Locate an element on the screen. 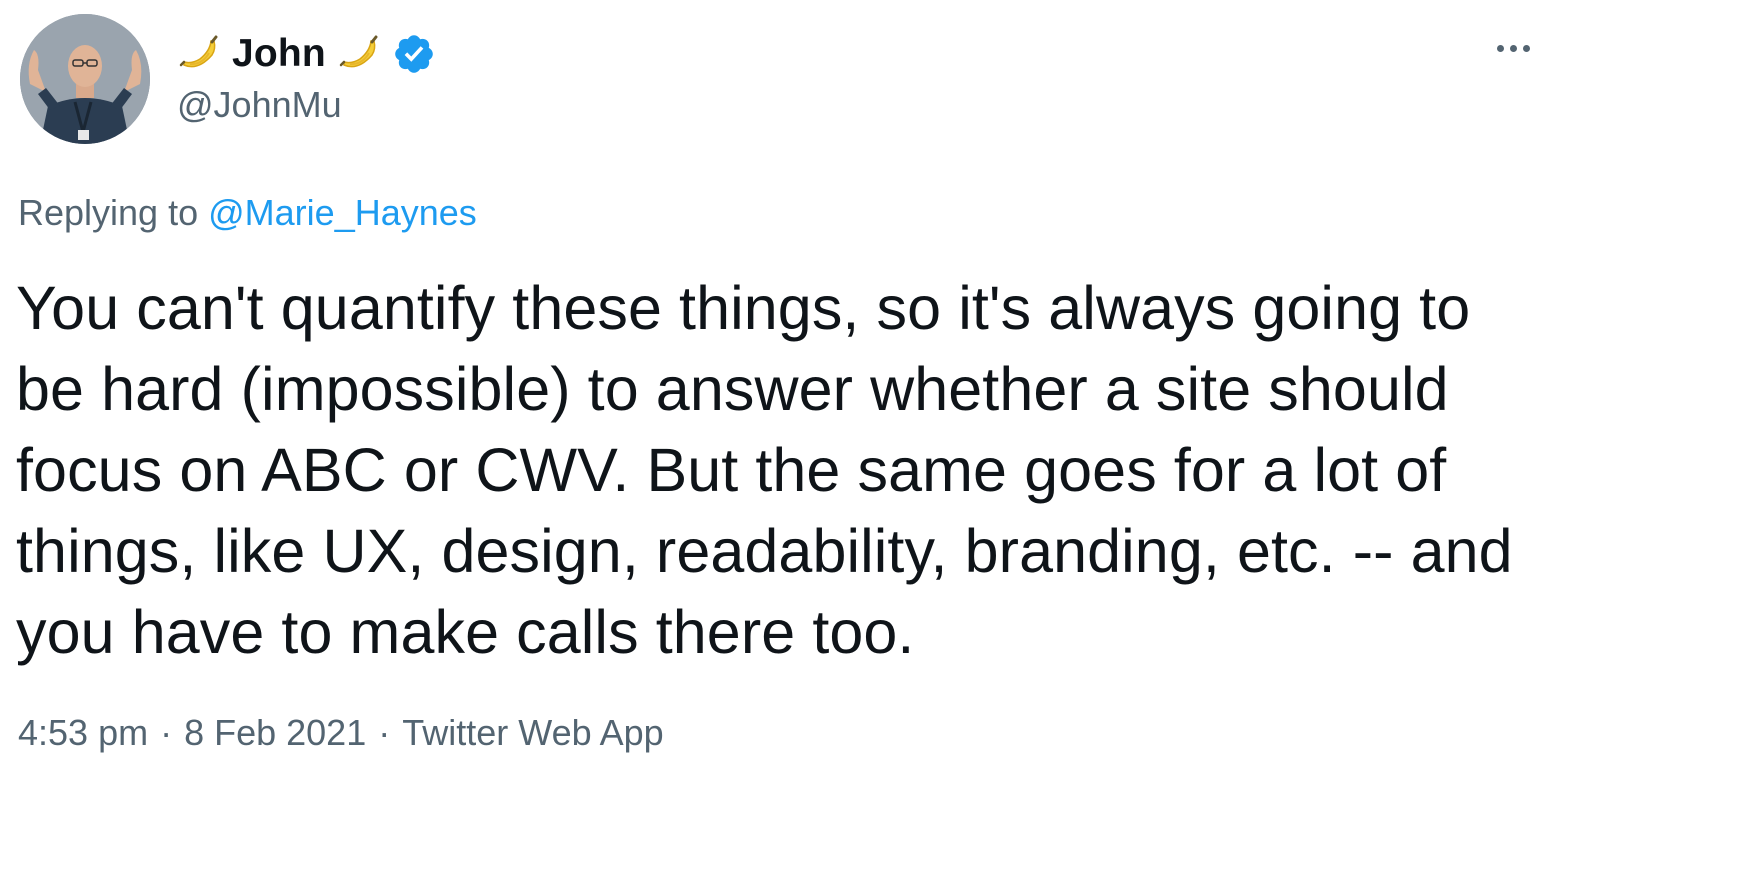  avatar is located at coordinates (85, 79).